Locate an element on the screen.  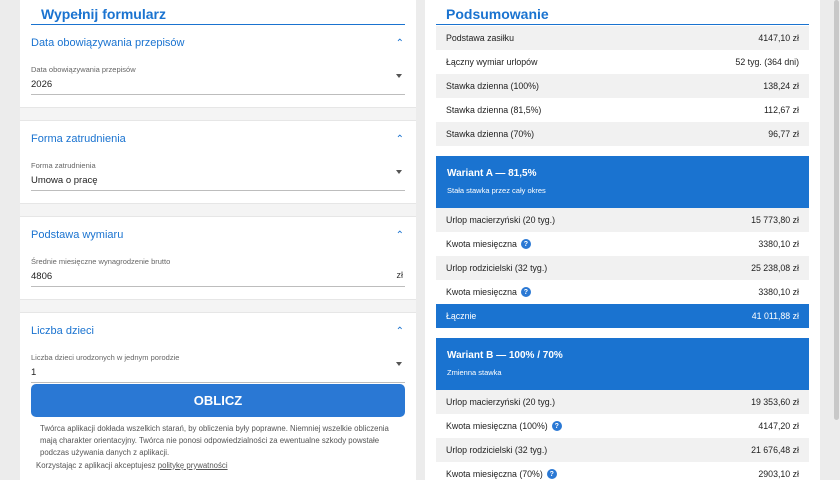
variant-row-label-text: Kwota miesięczna (100%) is located at coordinates (497, 425).